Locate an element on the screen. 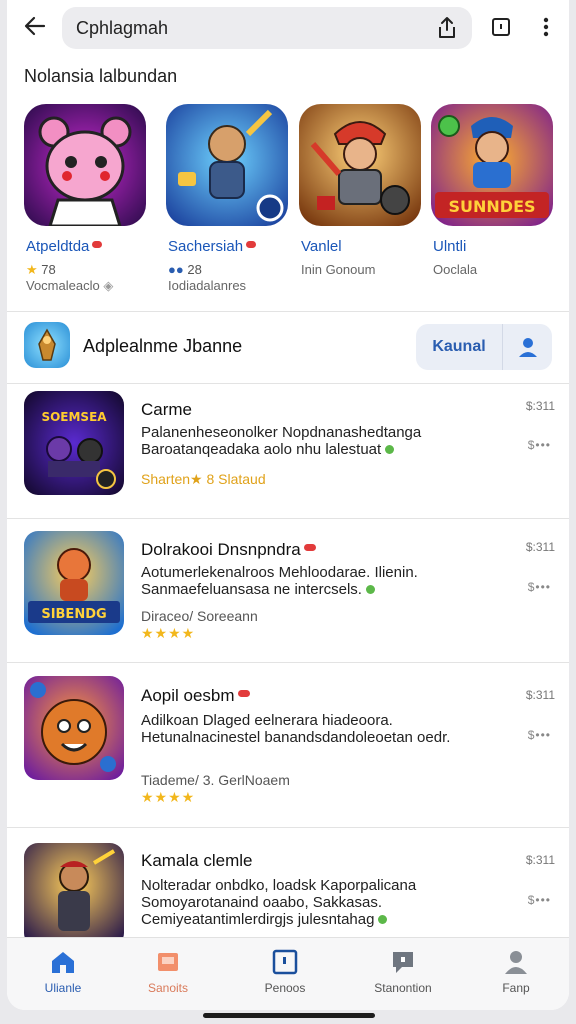 Image resolution: width=576 pixels, height=1024 pixels. more-vert-icon is located at coordinates (546, 27).